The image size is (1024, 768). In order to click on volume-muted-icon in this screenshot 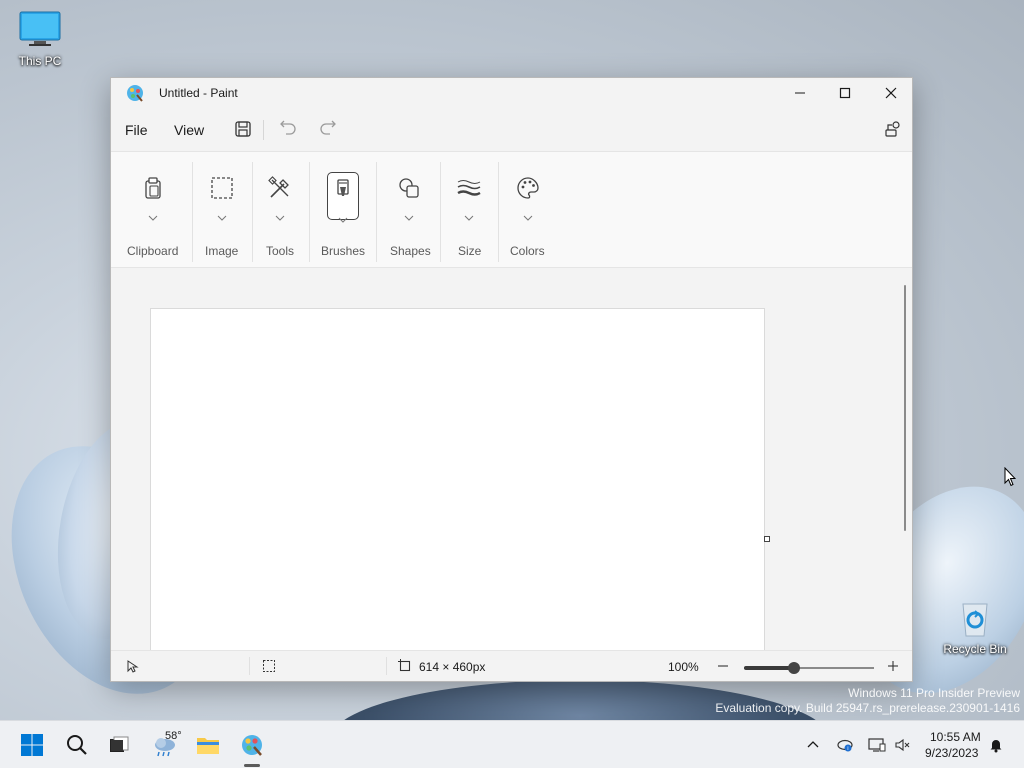, I will do `click(902, 745)`.